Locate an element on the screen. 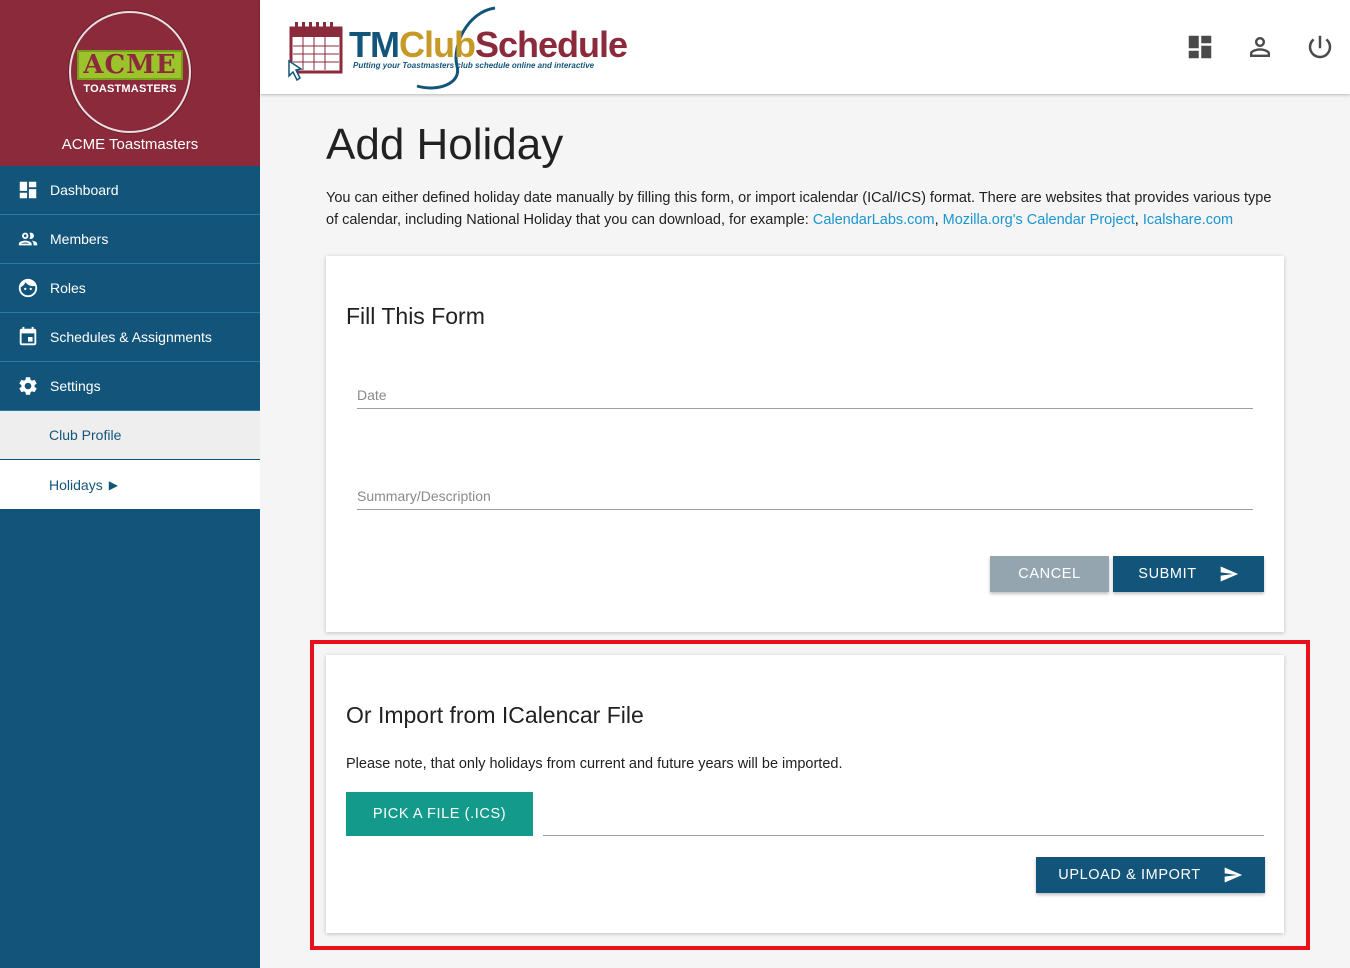  cancel-button: CANCEL is located at coordinates (1049, 574).